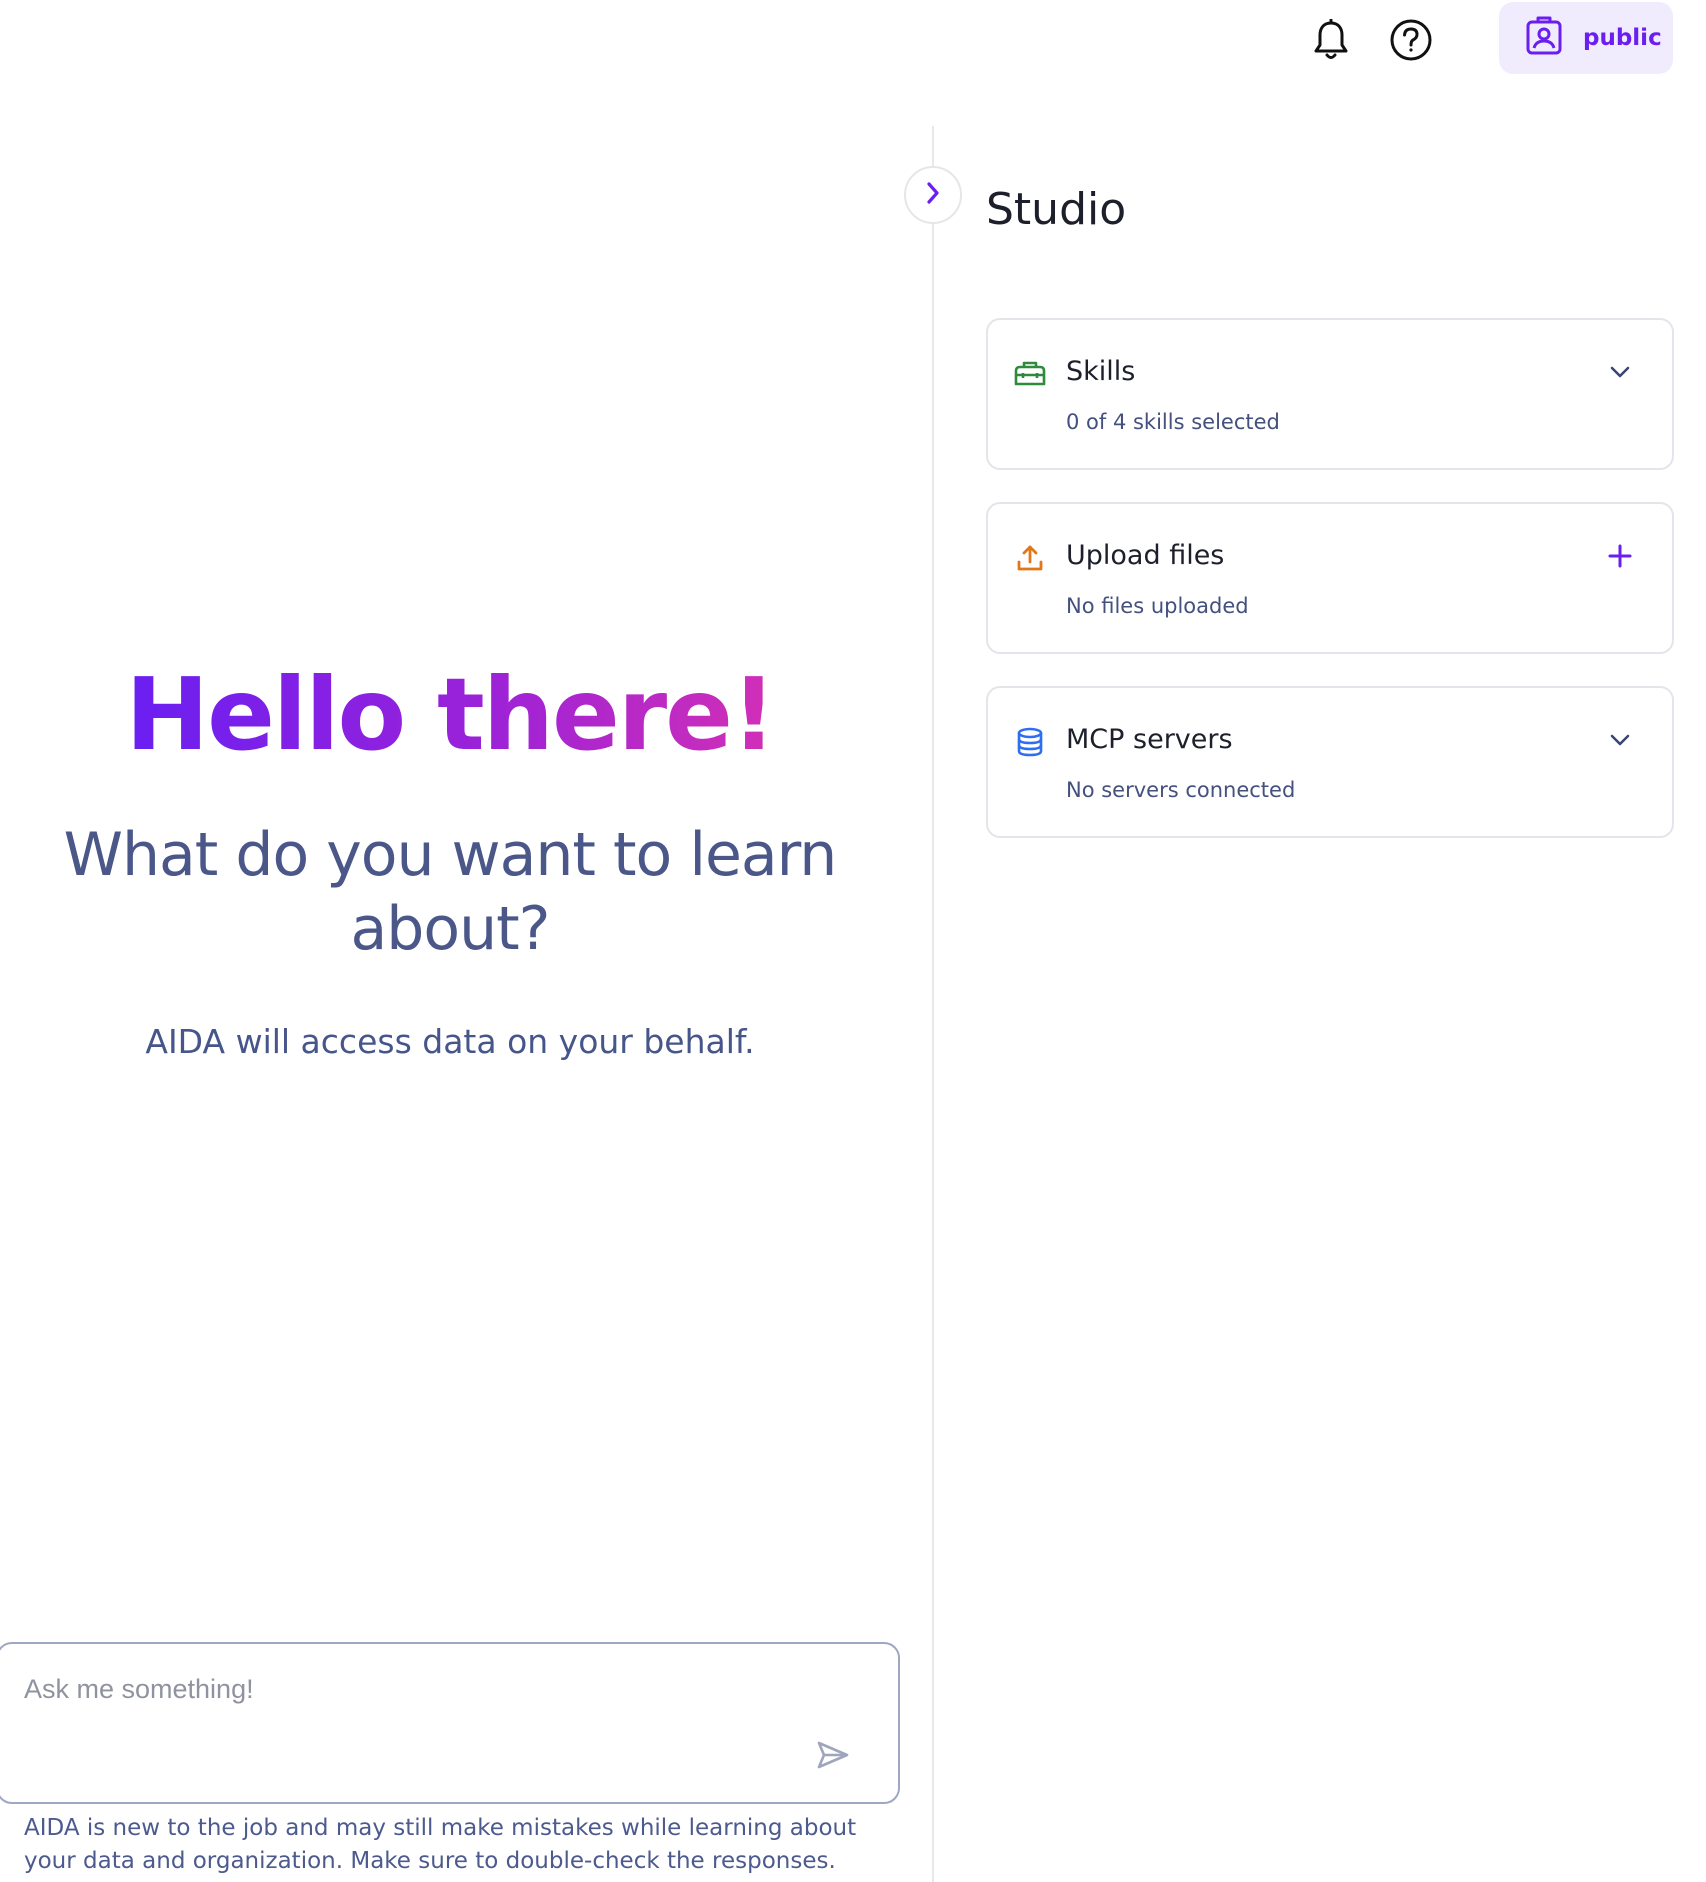 This screenshot has width=1706, height=1882. I want to click on chat-composer, so click(450, 1723).